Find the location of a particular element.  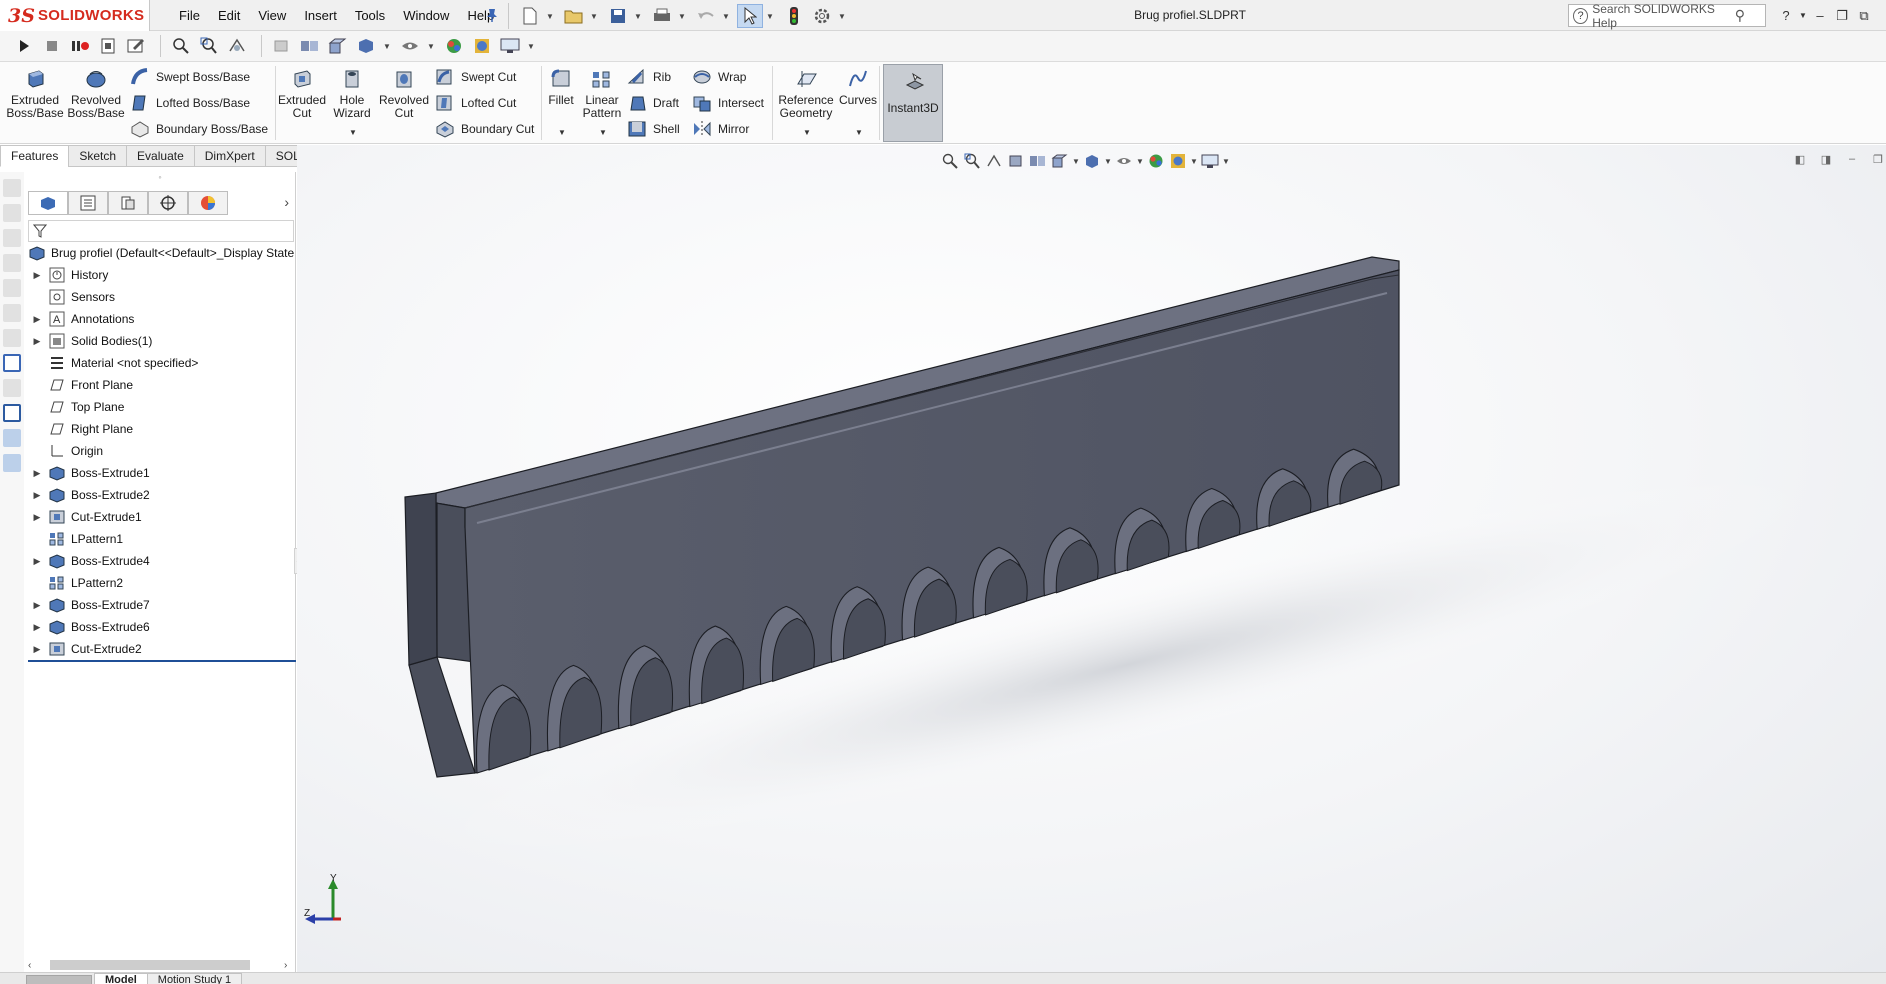

new-document-icon is located at coordinates (530, 16).